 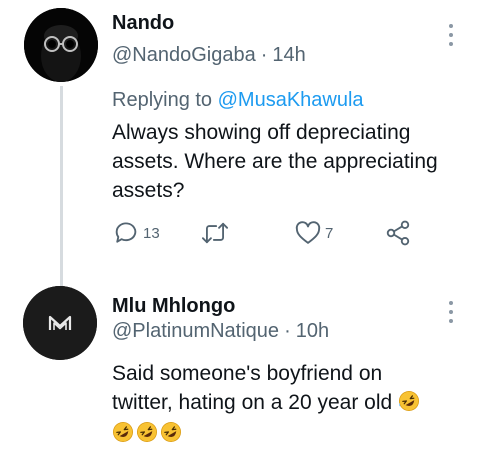 I want to click on reply-button: 13, so click(x=136, y=233).